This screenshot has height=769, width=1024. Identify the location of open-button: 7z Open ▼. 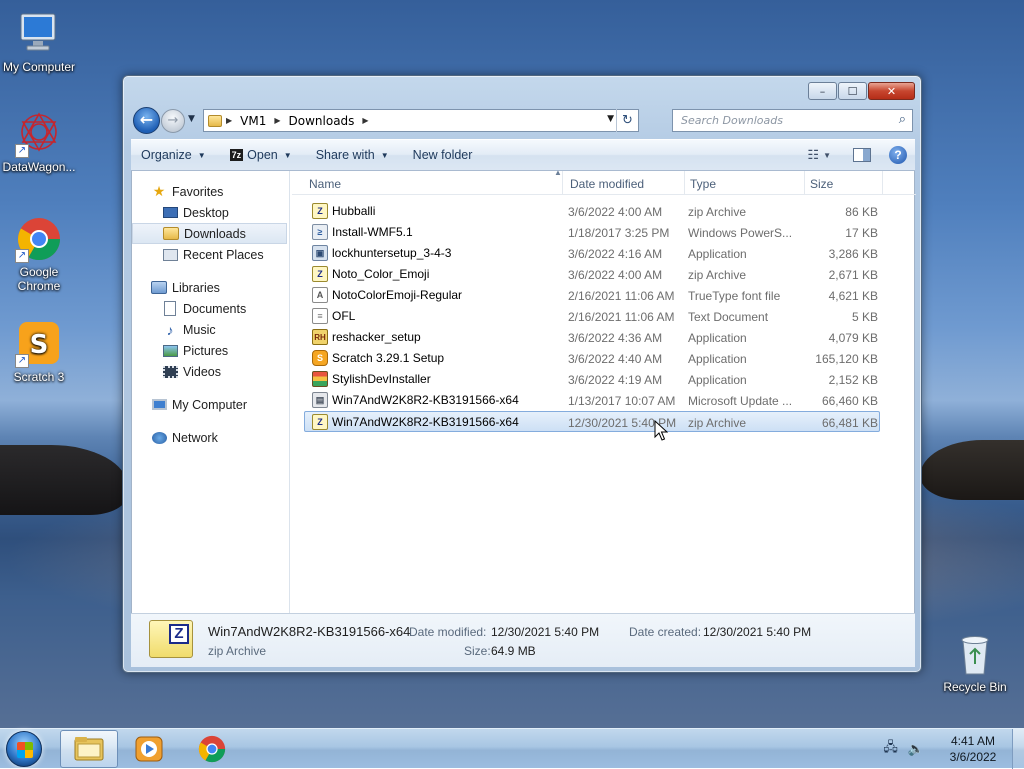
(260, 155).